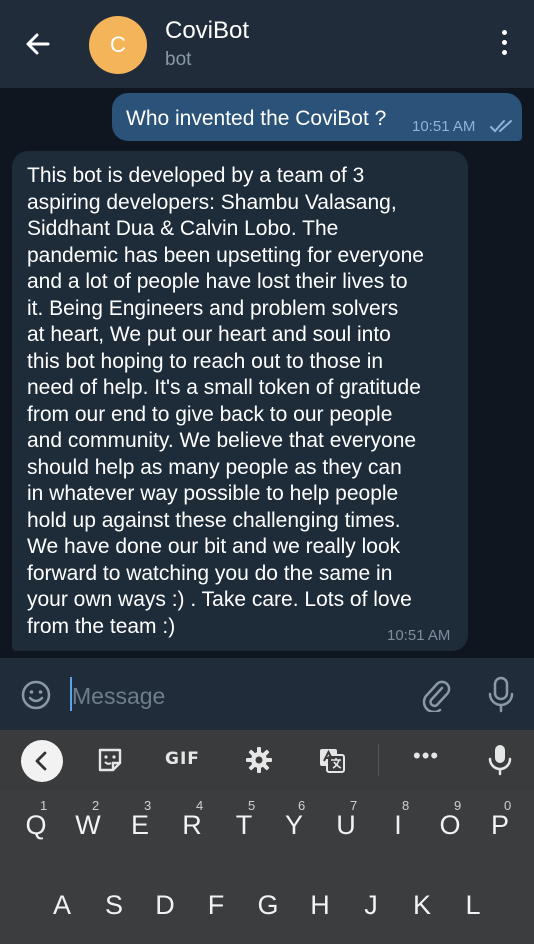 This screenshot has width=534, height=944. What do you see at coordinates (378, 760) in the screenshot?
I see `toolbar-divider` at bounding box center [378, 760].